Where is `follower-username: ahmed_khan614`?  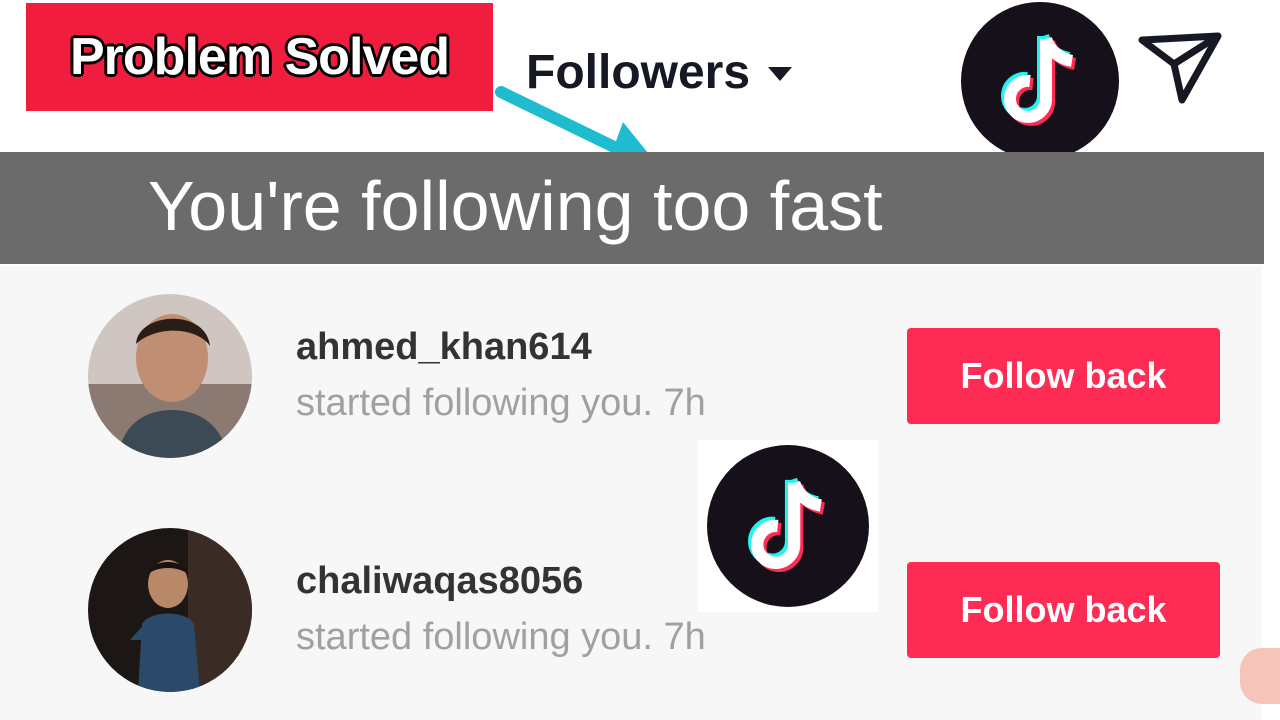
follower-username: ahmed_khan614 is located at coordinates (444, 347).